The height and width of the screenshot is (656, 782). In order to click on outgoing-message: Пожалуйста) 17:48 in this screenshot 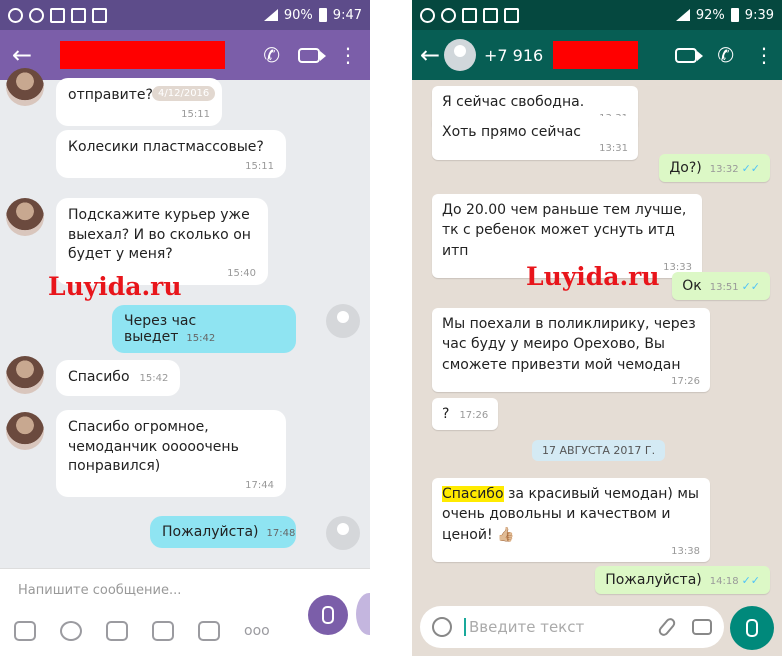, I will do `click(223, 532)`.